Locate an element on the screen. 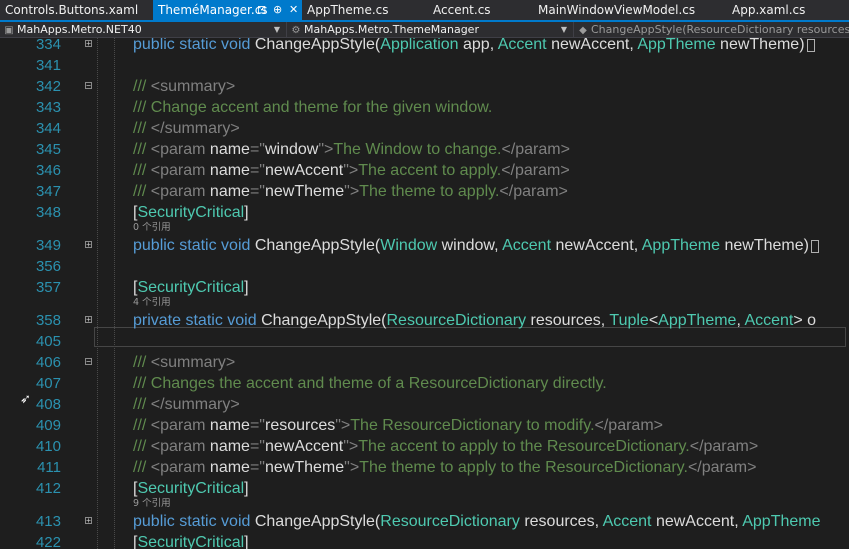  code-line: 342 − /// <summary> is located at coordinates (424, 86).